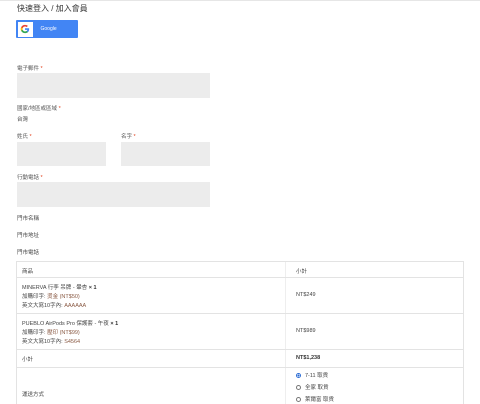 The image size is (480, 404). I want to click on subtotal-label: 小計, so click(28, 360).